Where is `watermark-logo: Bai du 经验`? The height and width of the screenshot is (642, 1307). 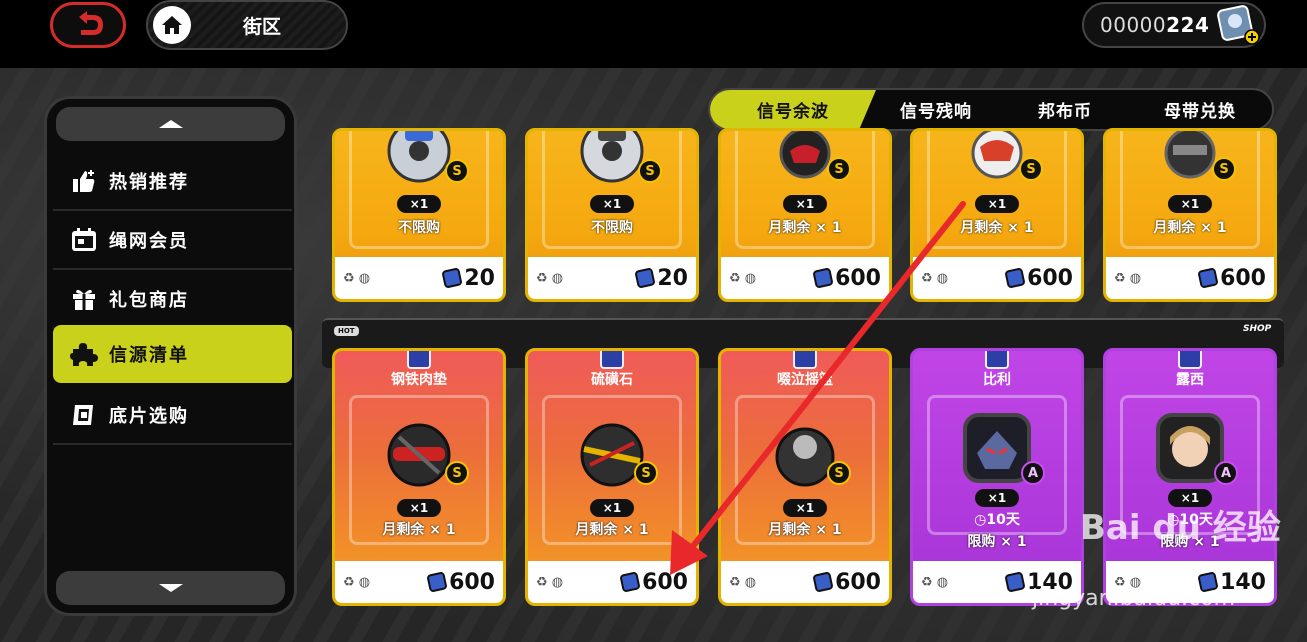 watermark-logo: Bai du 经验 is located at coordinates (1180, 528).